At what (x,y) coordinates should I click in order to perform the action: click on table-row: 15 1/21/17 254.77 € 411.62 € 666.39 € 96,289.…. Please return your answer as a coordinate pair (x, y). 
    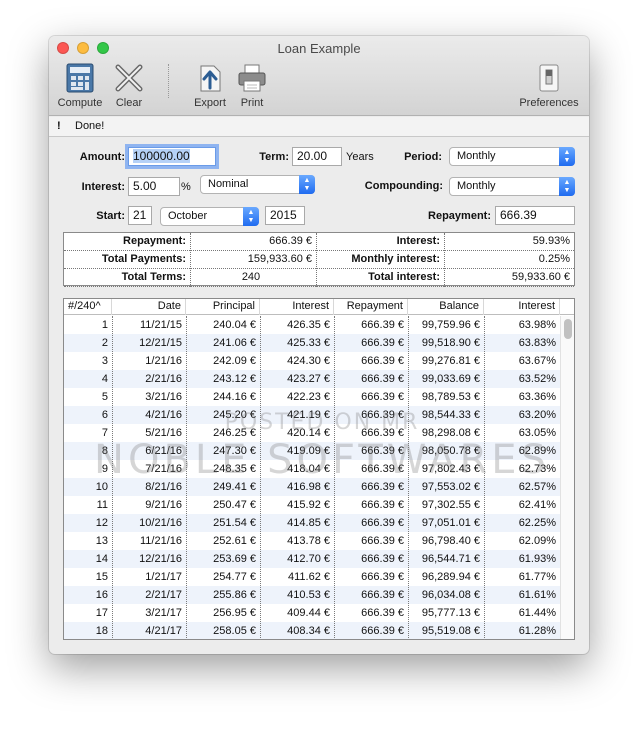
    Looking at the image, I should click on (312, 577).